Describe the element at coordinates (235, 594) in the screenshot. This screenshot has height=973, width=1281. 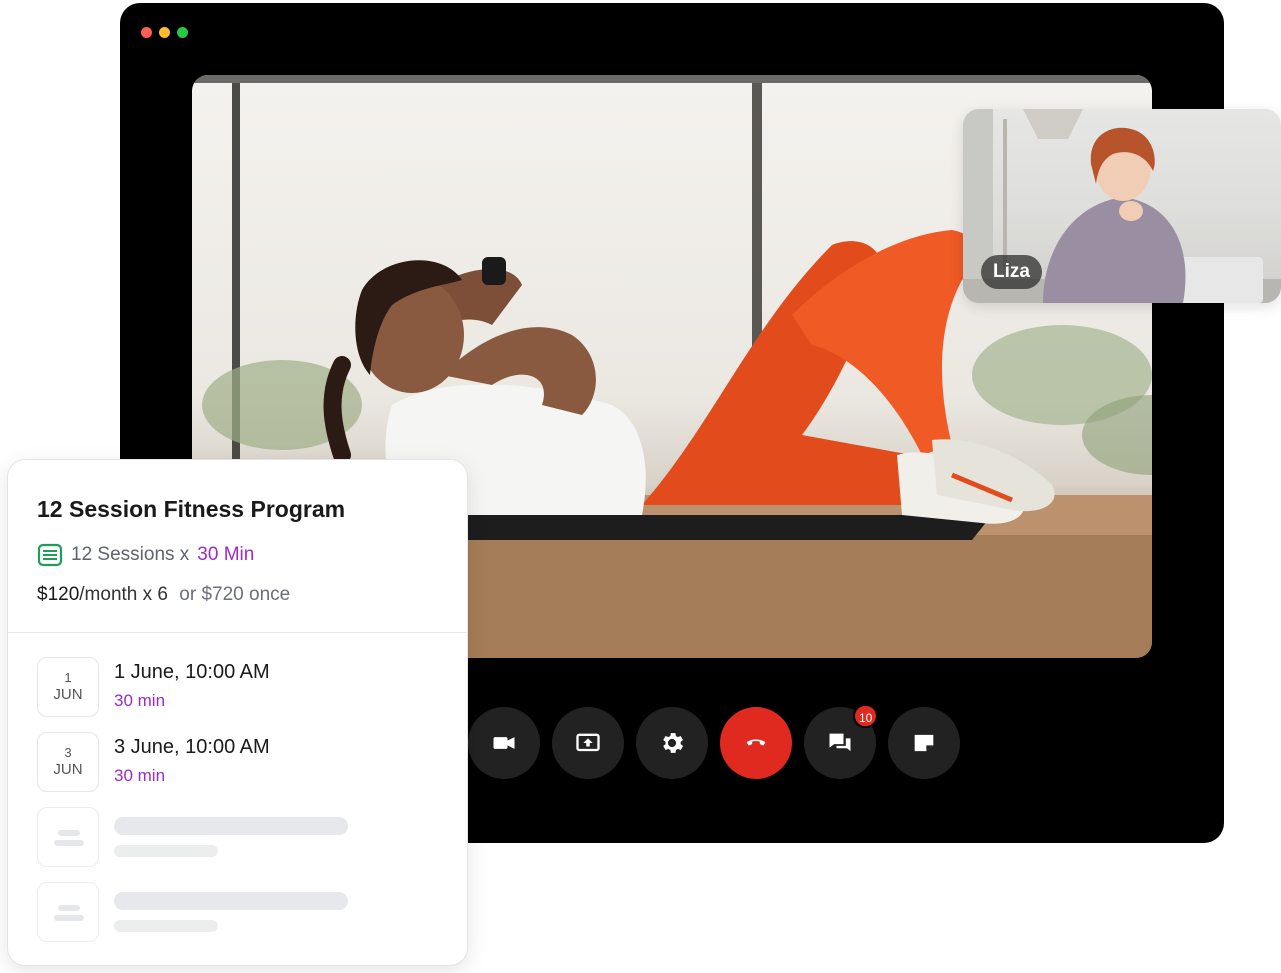
I see `price-alternative: or $720 once` at that location.